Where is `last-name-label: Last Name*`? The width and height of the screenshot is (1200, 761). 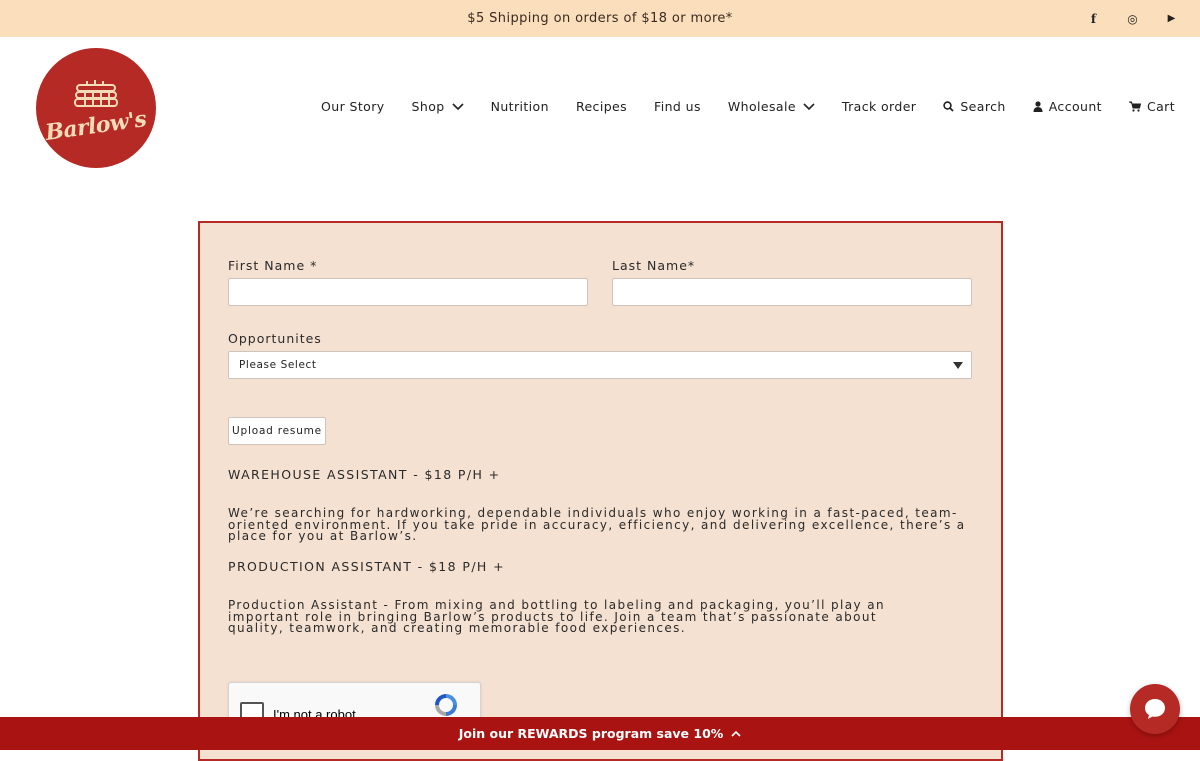
last-name-label: Last Name* is located at coordinates (654, 265).